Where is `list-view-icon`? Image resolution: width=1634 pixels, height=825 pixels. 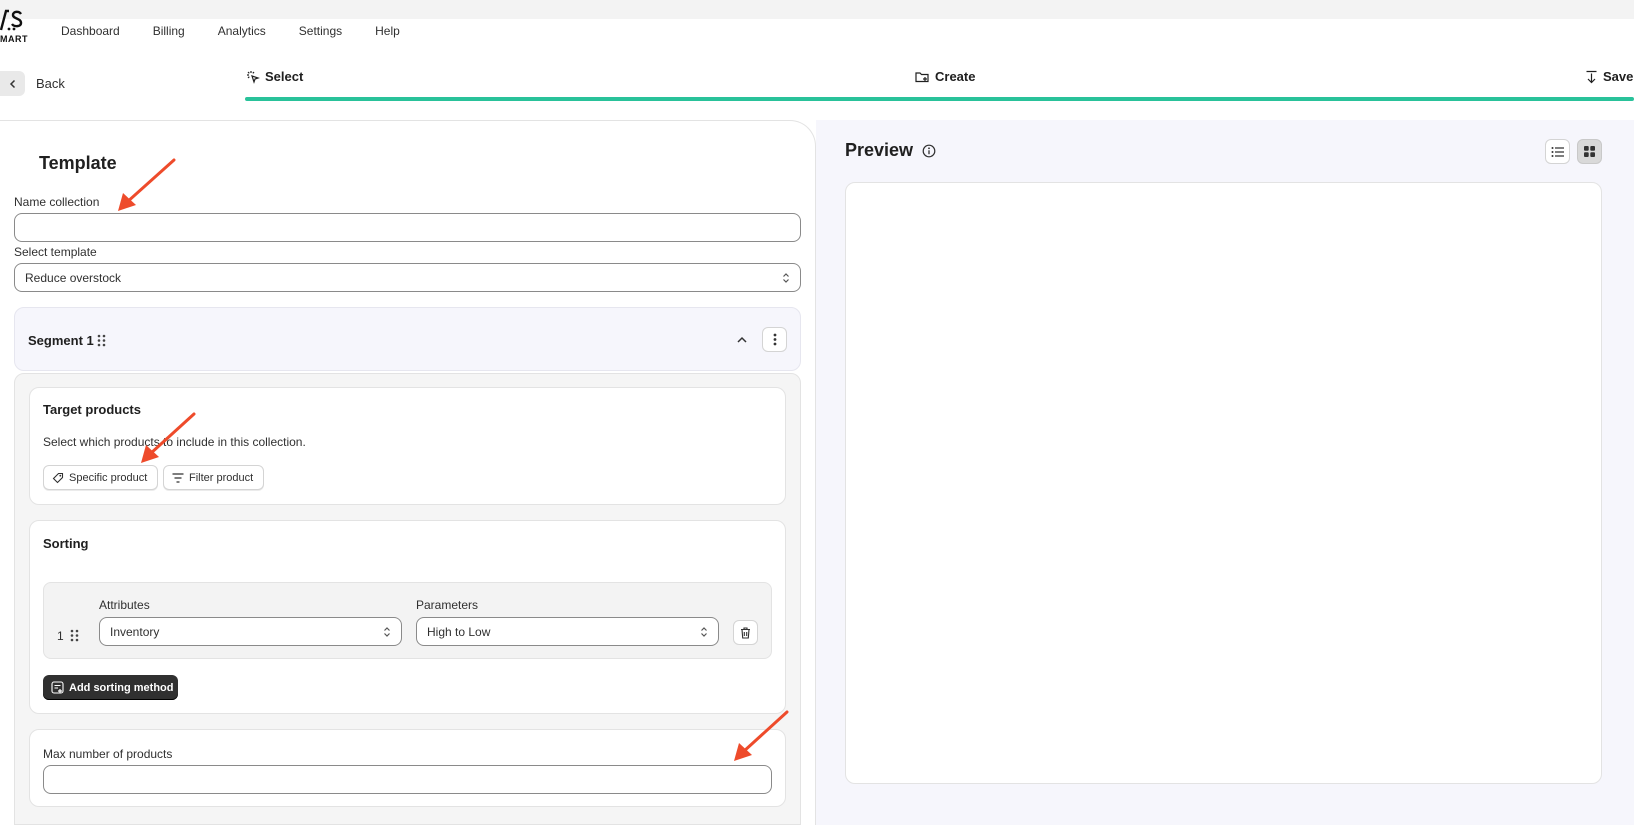
list-view-icon is located at coordinates (1557, 151).